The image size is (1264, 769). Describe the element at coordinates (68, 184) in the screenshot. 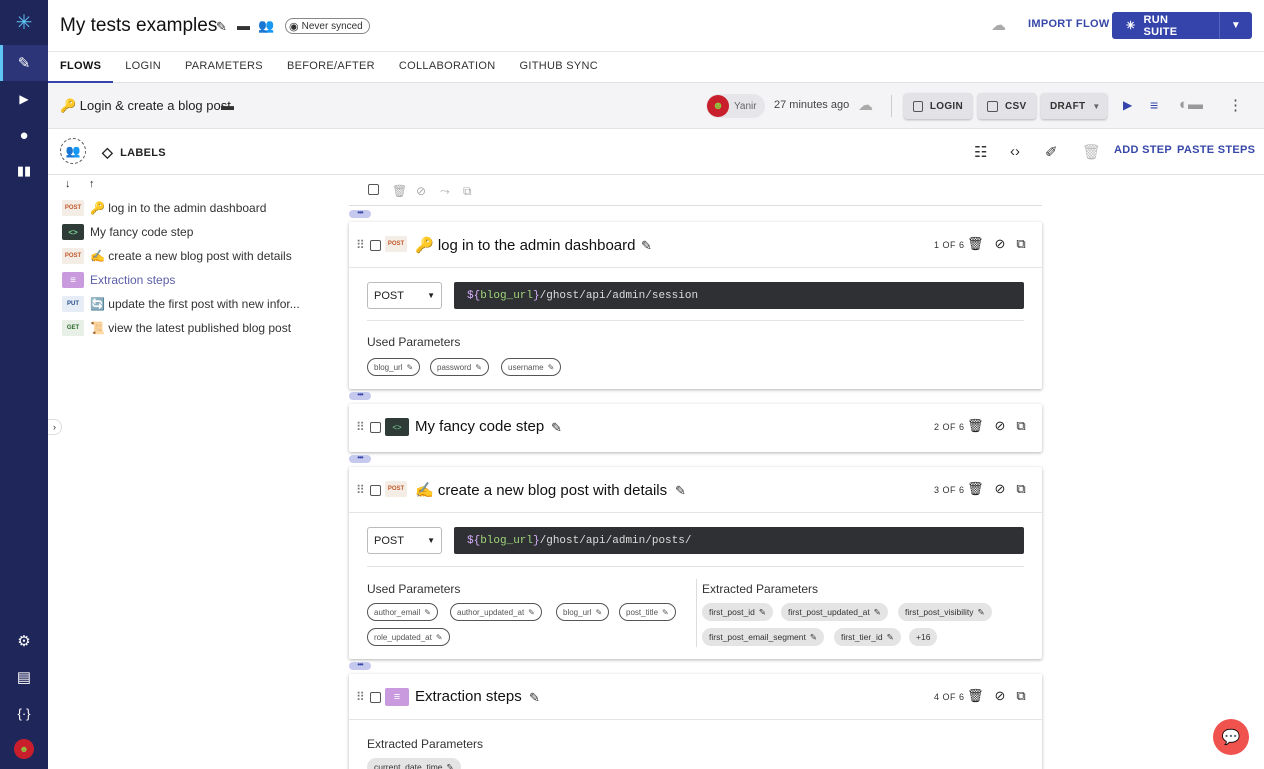

I see `arrow-down-icon: ↓` at that location.